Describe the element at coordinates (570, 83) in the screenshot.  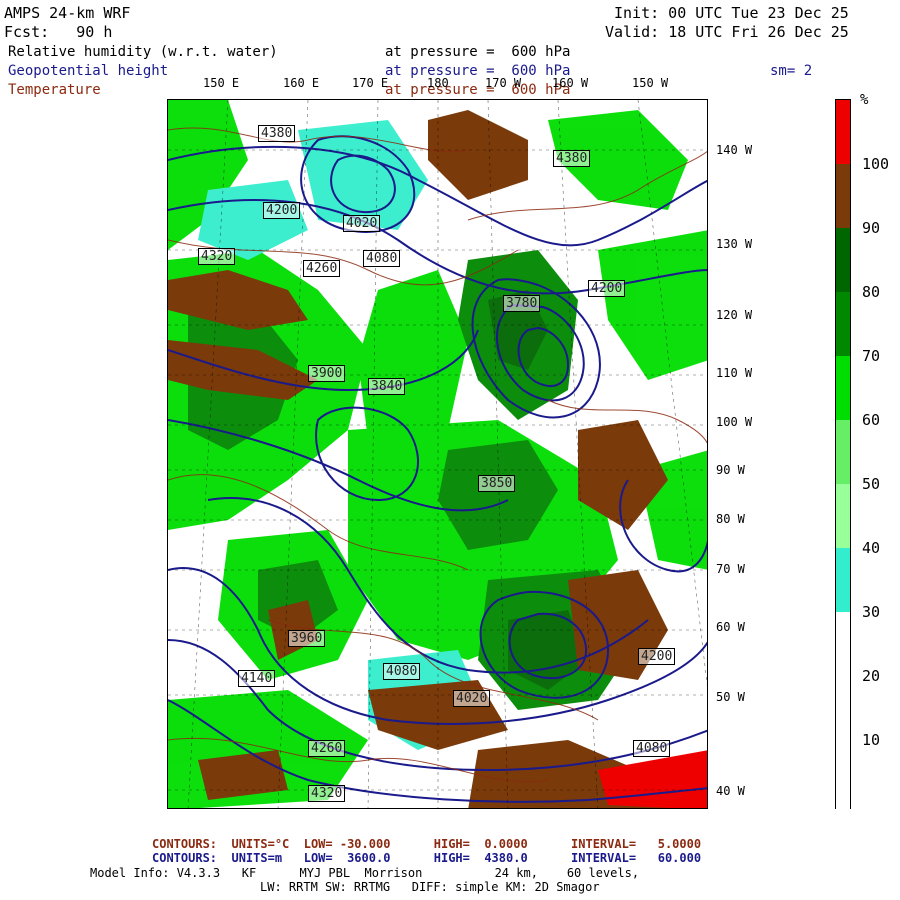
I see `lon-label-top: 160 W` at that location.